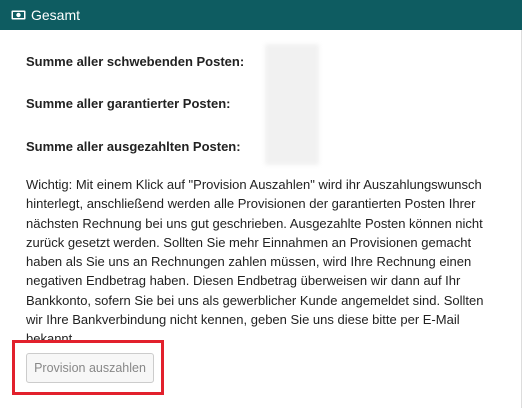  Describe the element at coordinates (18, 15) in the screenshot. I see `money-bill-icon` at that location.